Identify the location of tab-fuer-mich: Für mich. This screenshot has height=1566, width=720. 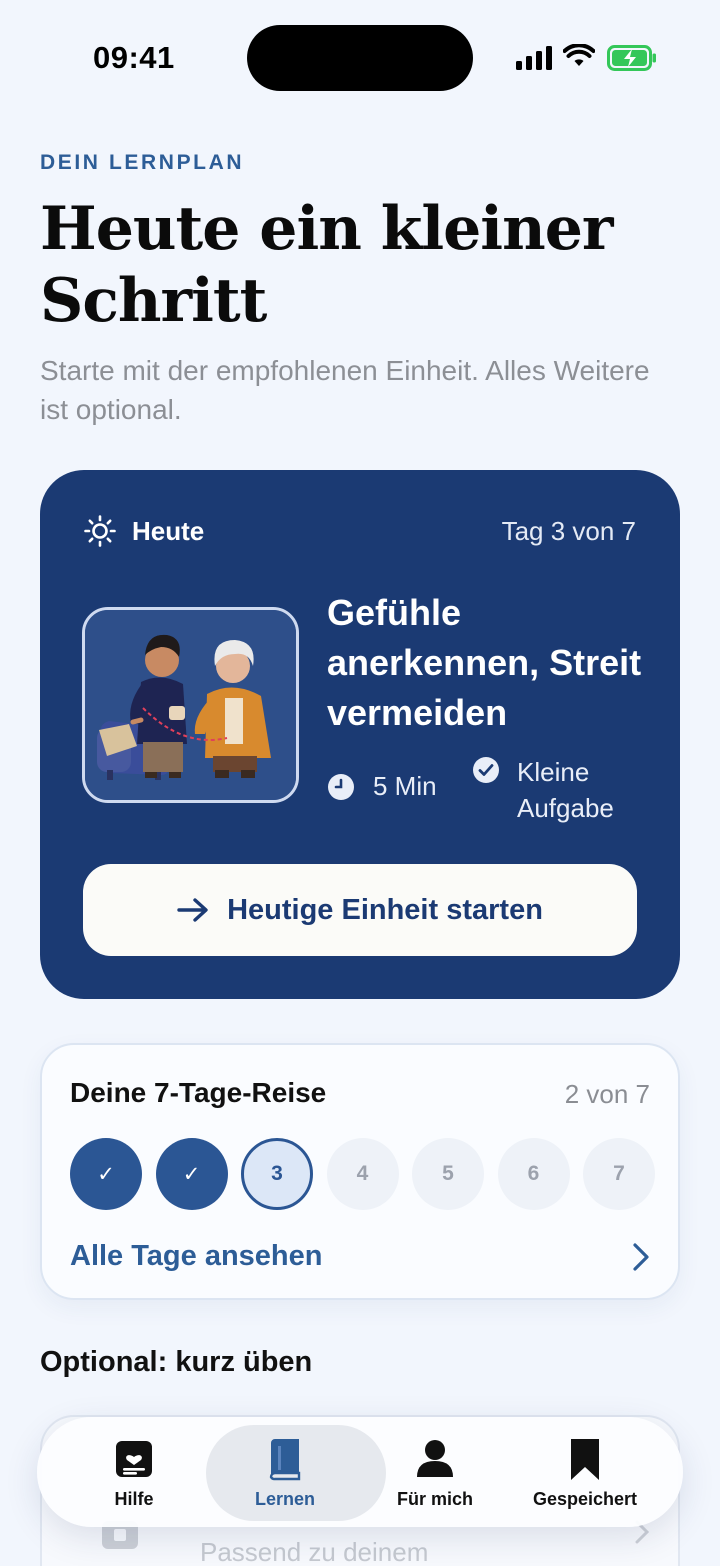
(435, 1472).